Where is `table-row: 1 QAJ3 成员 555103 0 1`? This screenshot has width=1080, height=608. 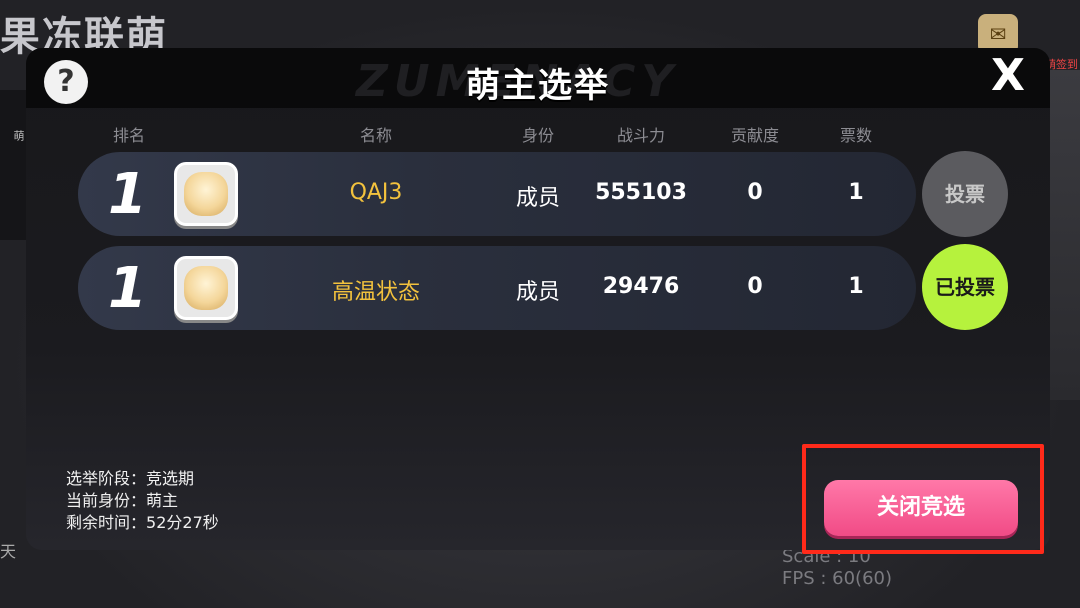
table-row: 1 QAJ3 成员 555103 0 1 is located at coordinates (497, 194).